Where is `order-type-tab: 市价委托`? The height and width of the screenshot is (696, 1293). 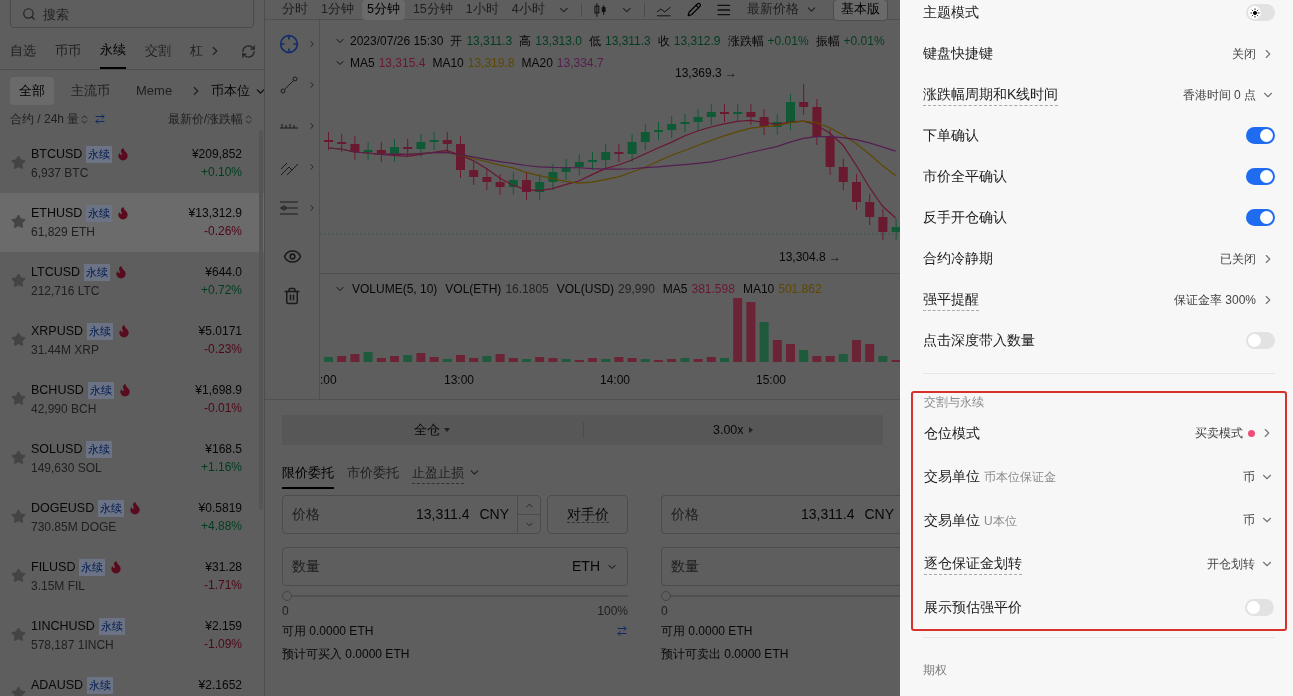
order-type-tab: 市价委托 is located at coordinates (373, 476).